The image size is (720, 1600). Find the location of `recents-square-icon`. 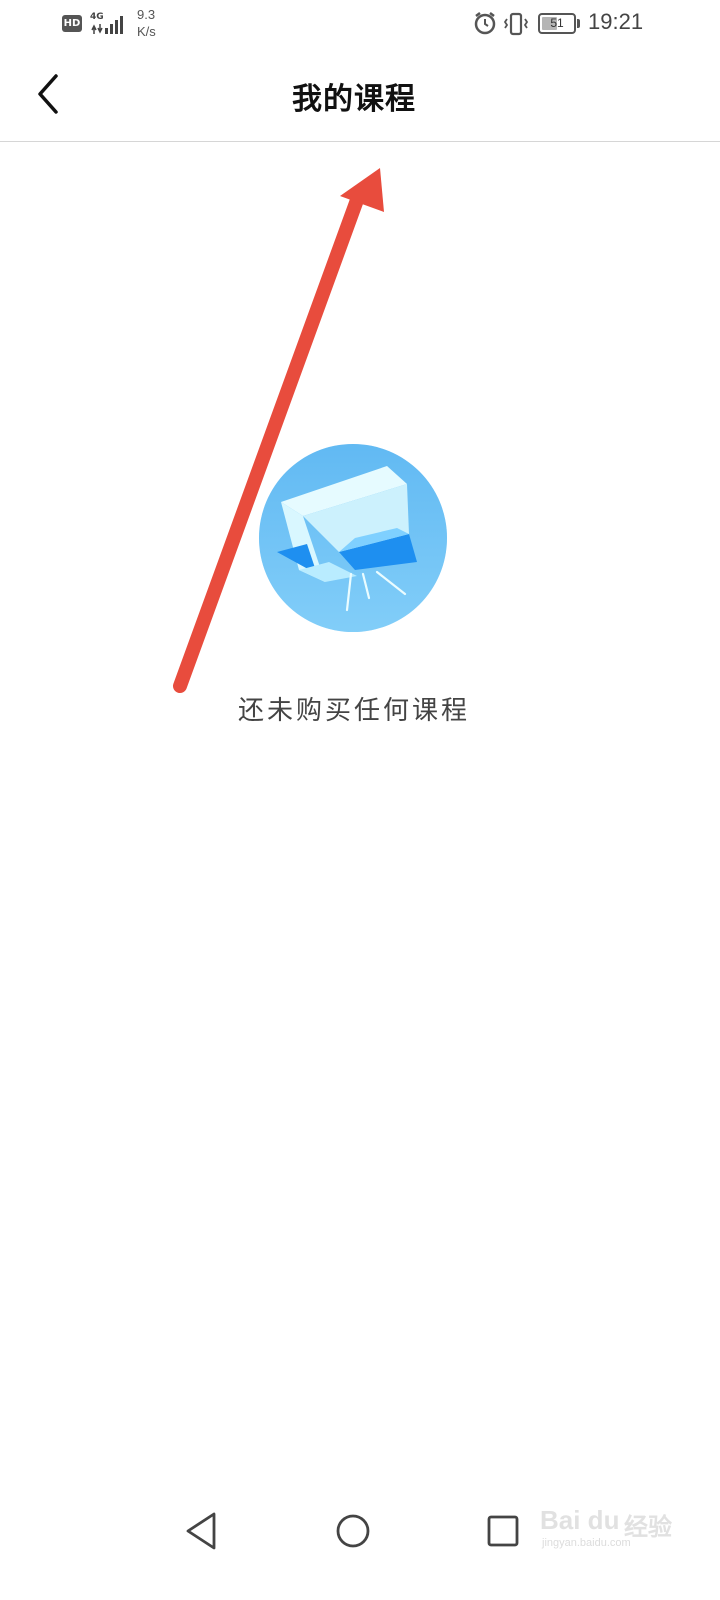

recents-square-icon is located at coordinates (503, 1531).